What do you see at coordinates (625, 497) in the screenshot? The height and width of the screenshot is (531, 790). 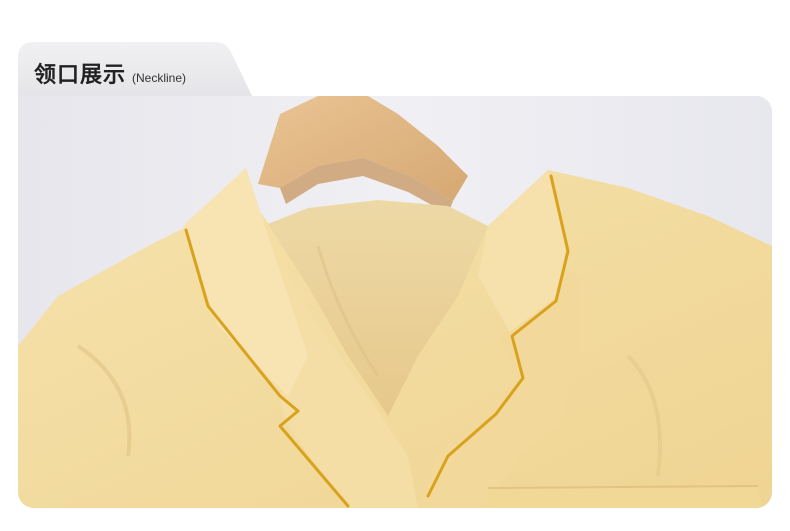 I see `chest-pocket` at bounding box center [625, 497].